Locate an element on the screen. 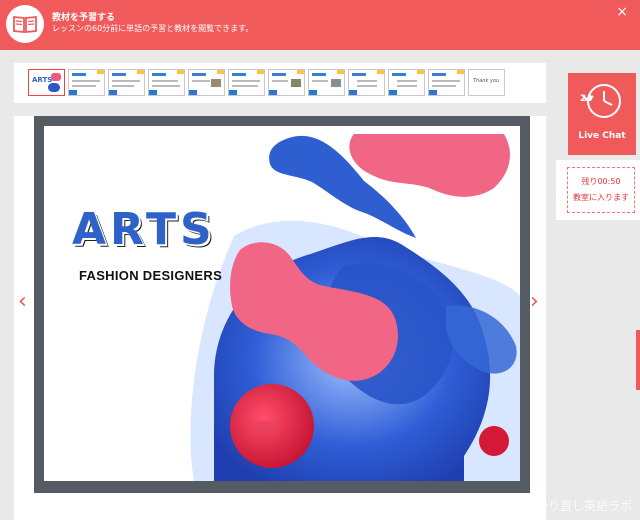  slide-subtitle: FASHION DESIGNERS is located at coordinates (151, 275).